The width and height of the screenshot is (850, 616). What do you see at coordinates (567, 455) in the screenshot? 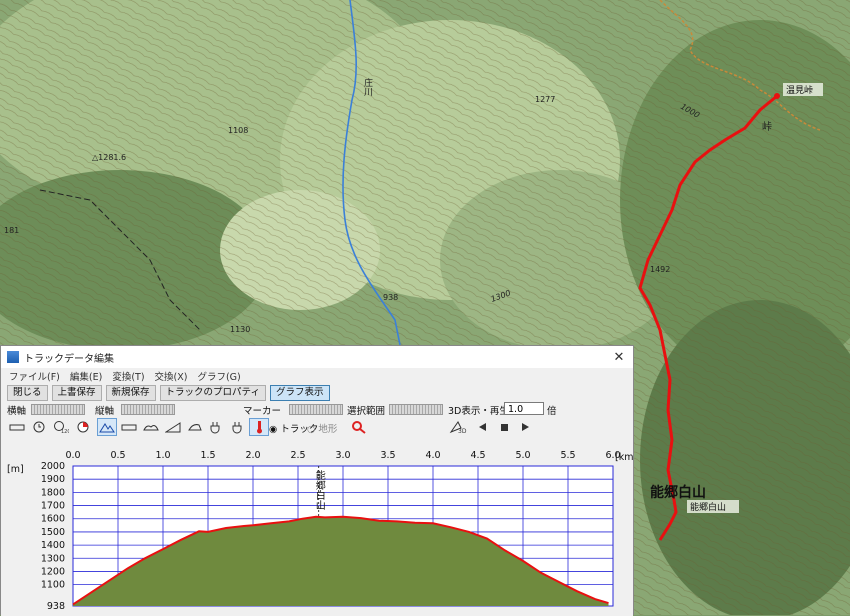
I see `x-tick-label: 5.5` at bounding box center [567, 455].